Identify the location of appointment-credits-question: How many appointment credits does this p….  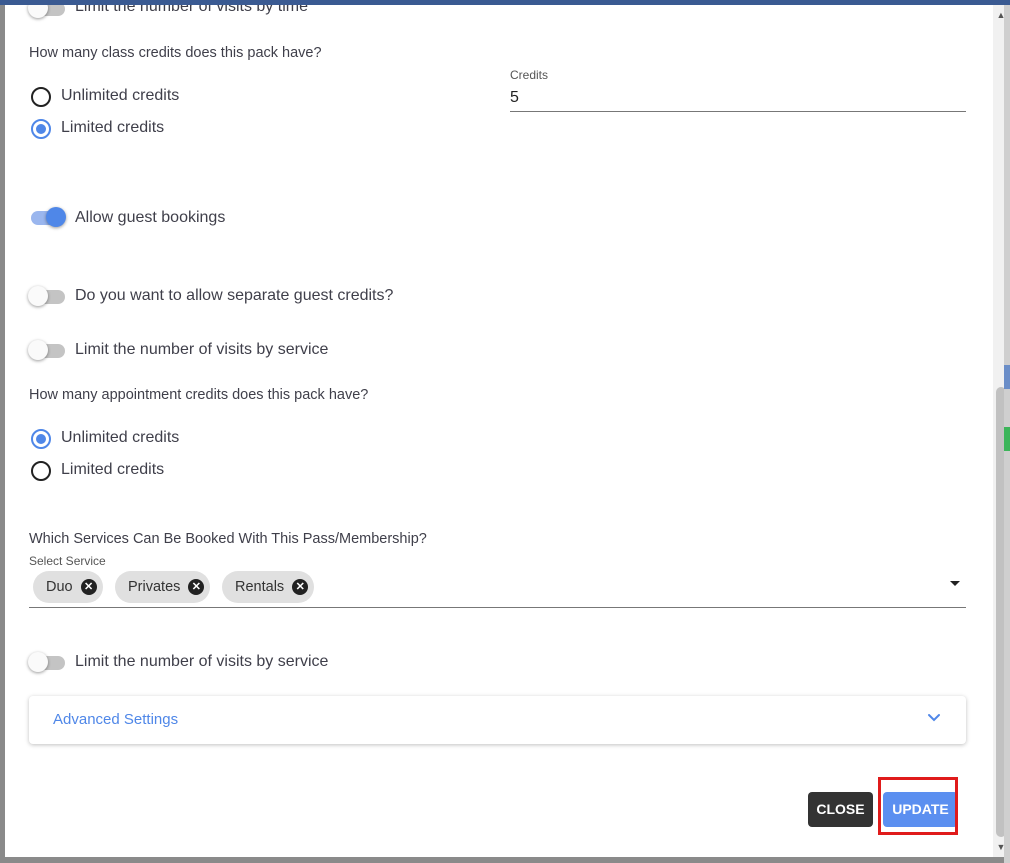
(199, 395).